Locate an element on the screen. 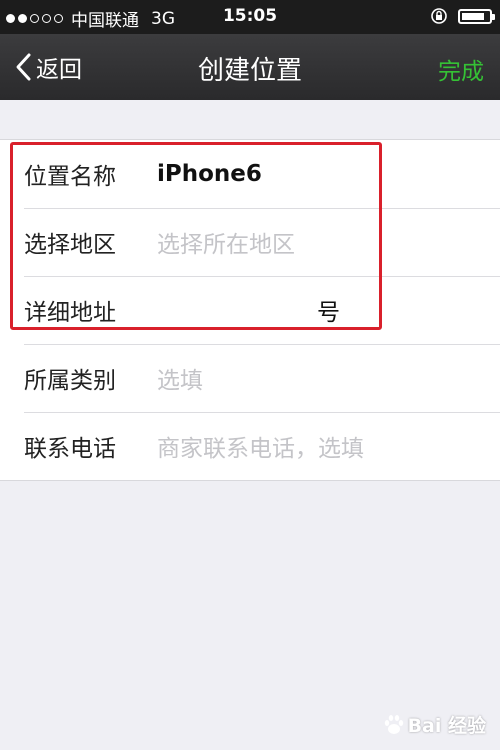 This screenshot has height=750, width=500. form-row-address: 详细地址 号 is located at coordinates (250, 310).